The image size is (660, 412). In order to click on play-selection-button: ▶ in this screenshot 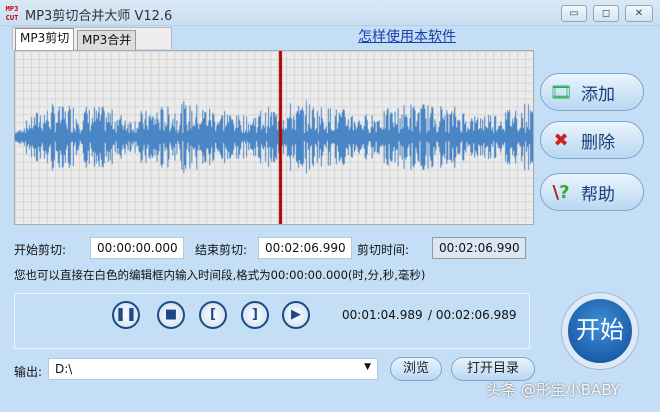, I will do `click(296, 315)`.